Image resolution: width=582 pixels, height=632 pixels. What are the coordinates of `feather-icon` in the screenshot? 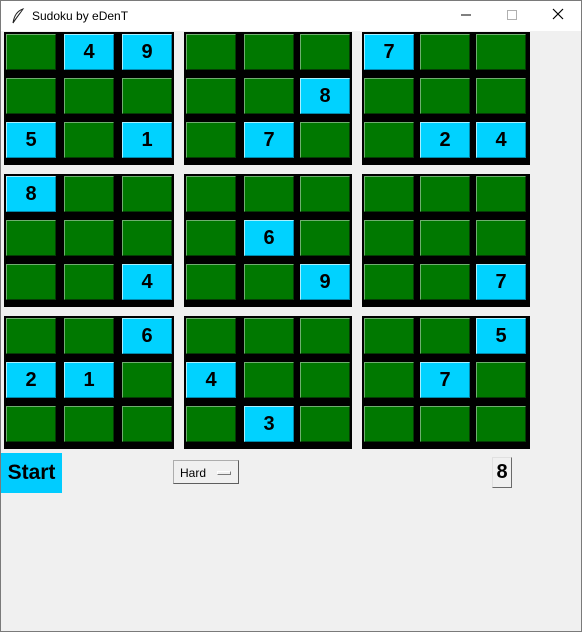 It's located at (18, 16).